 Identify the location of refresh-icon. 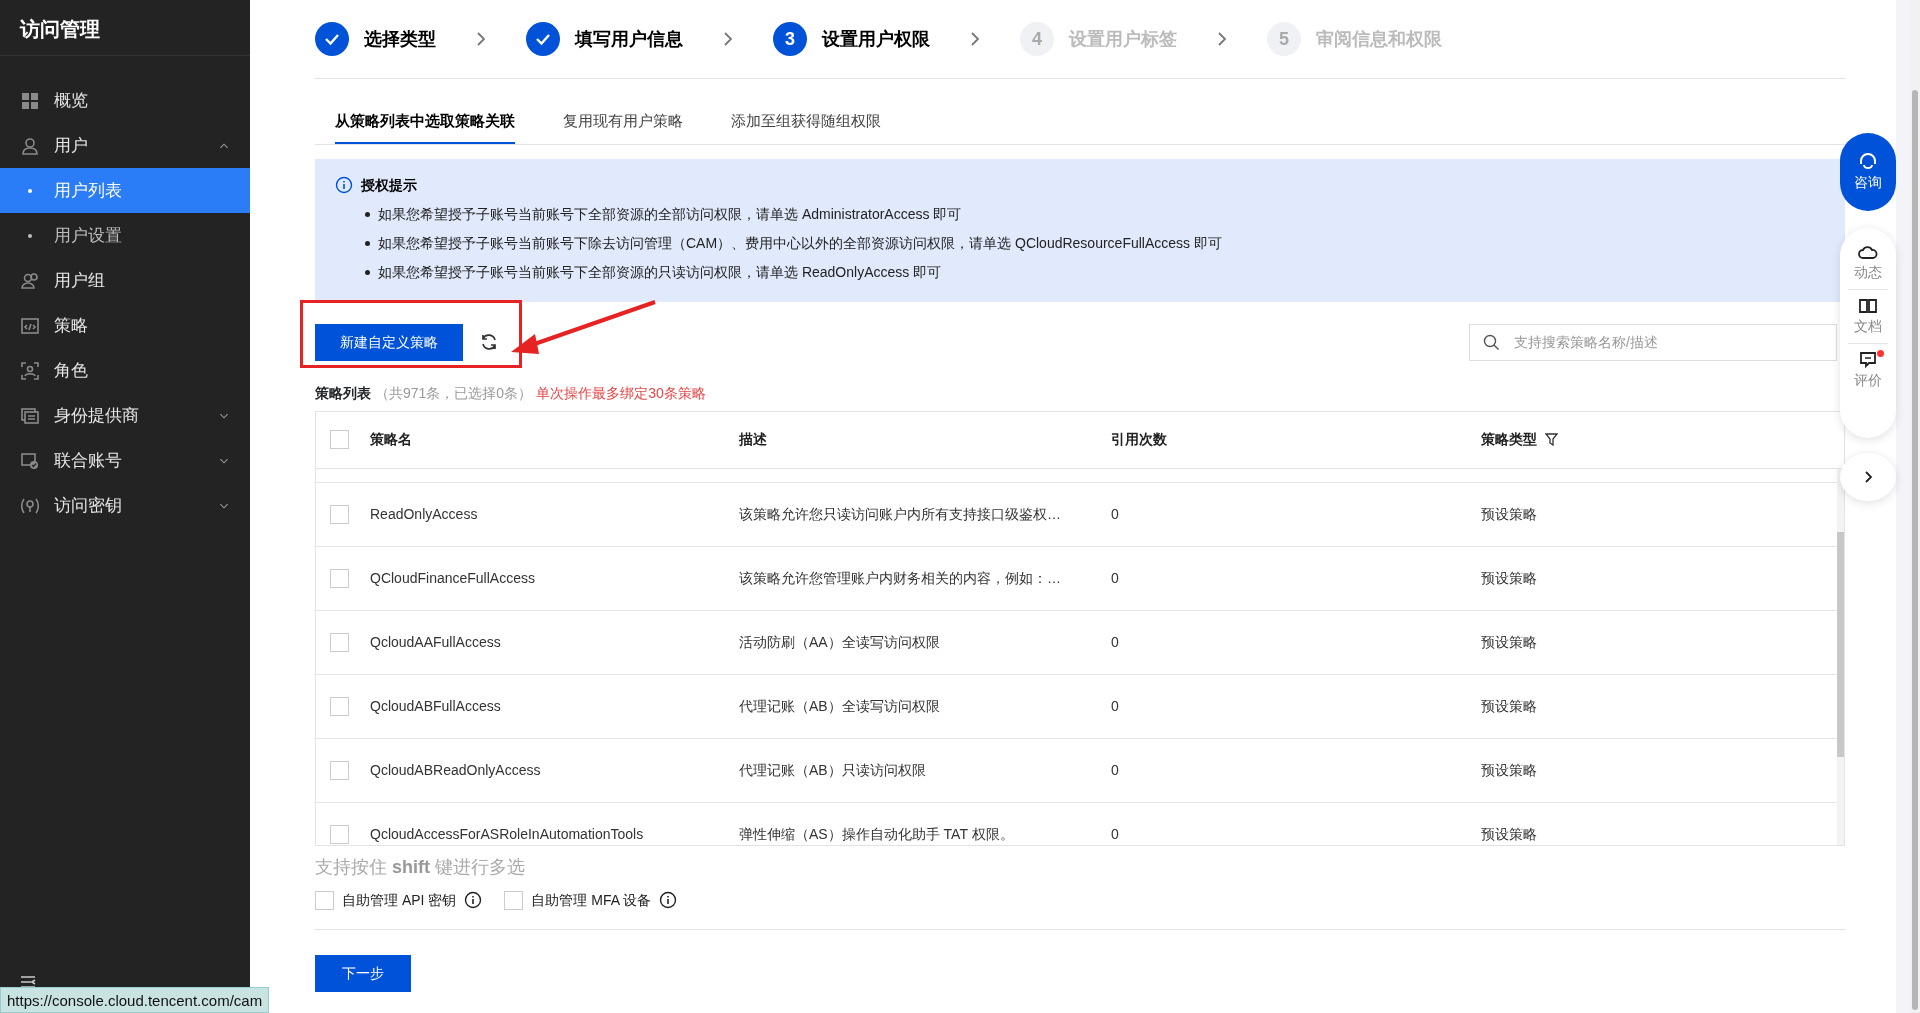
(489, 342).